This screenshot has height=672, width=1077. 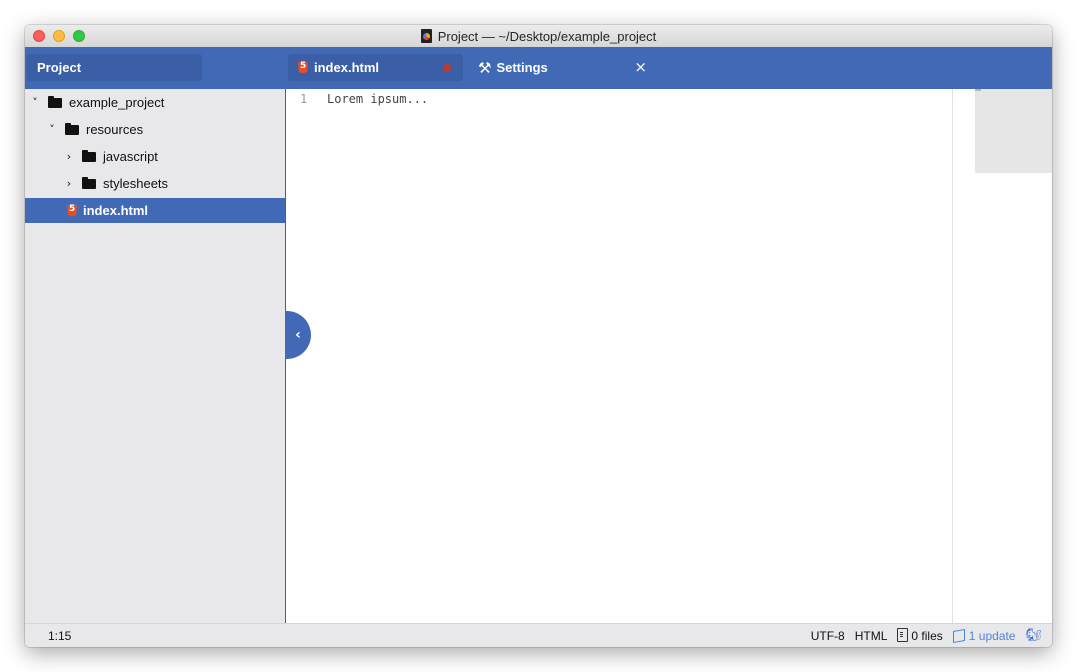 What do you see at coordinates (347, 67) in the screenshot?
I see `tab-label: index.html` at bounding box center [347, 67].